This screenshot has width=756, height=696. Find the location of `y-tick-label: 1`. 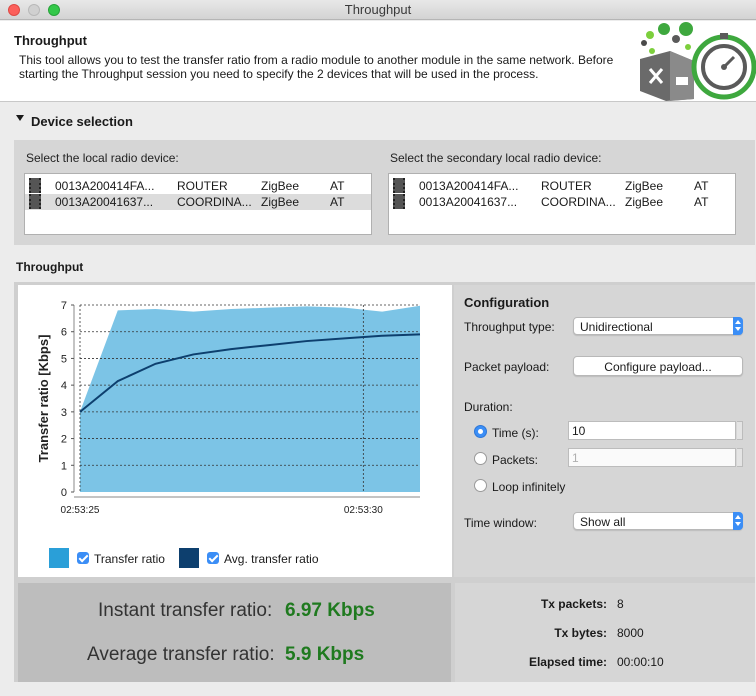

y-tick-label: 1 is located at coordinates (64, 466).